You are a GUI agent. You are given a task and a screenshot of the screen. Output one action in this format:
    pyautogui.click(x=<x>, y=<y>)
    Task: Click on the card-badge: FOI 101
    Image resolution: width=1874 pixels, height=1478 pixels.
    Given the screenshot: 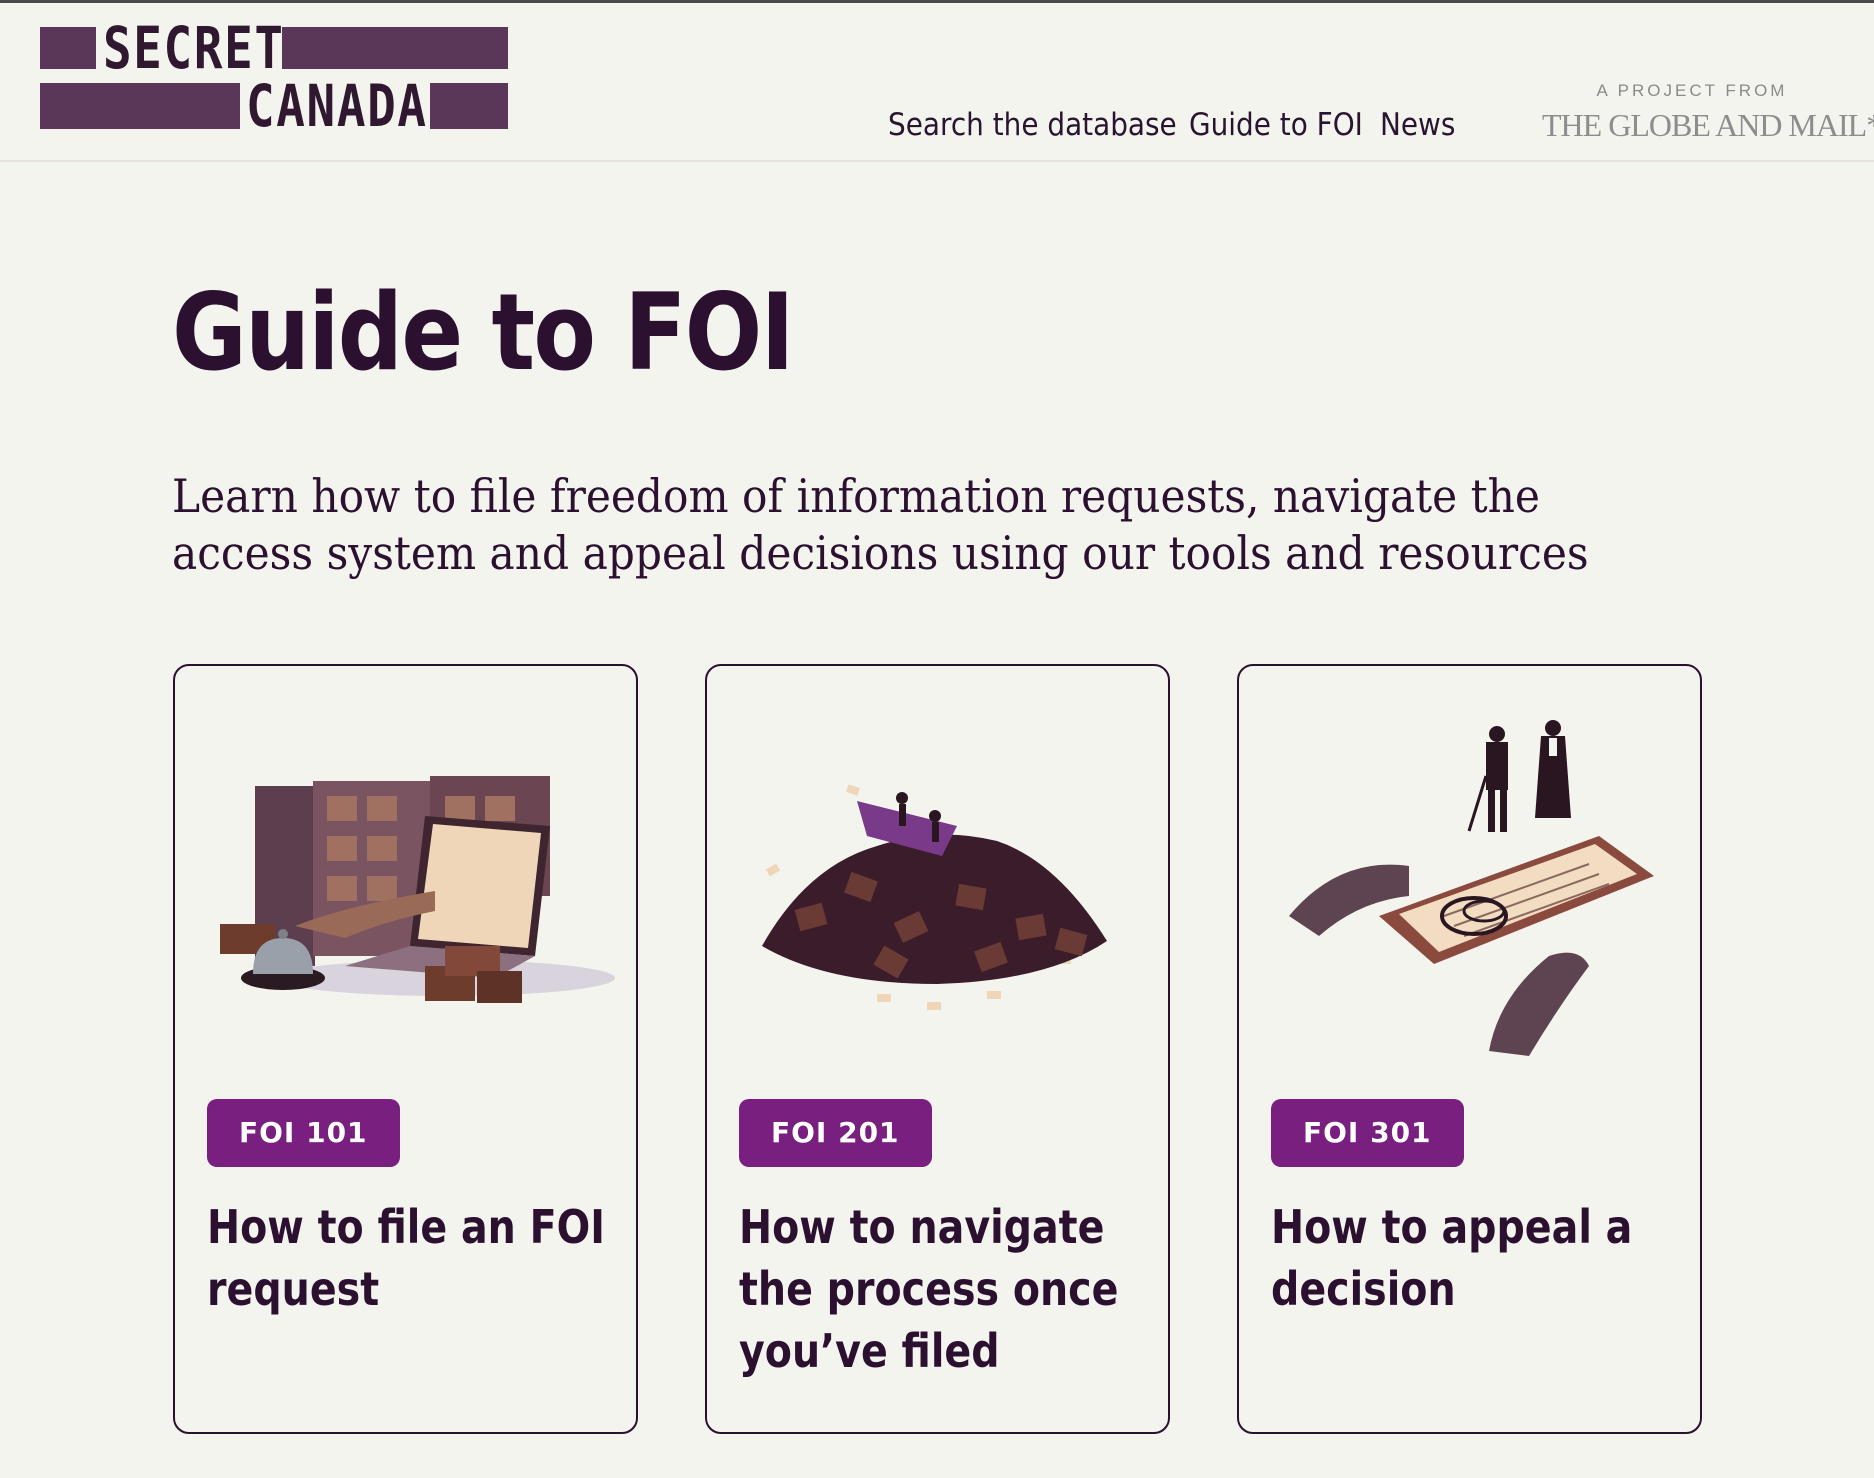 What is the action you would take?
    pyautogui.click(x=303, y=1133)
    